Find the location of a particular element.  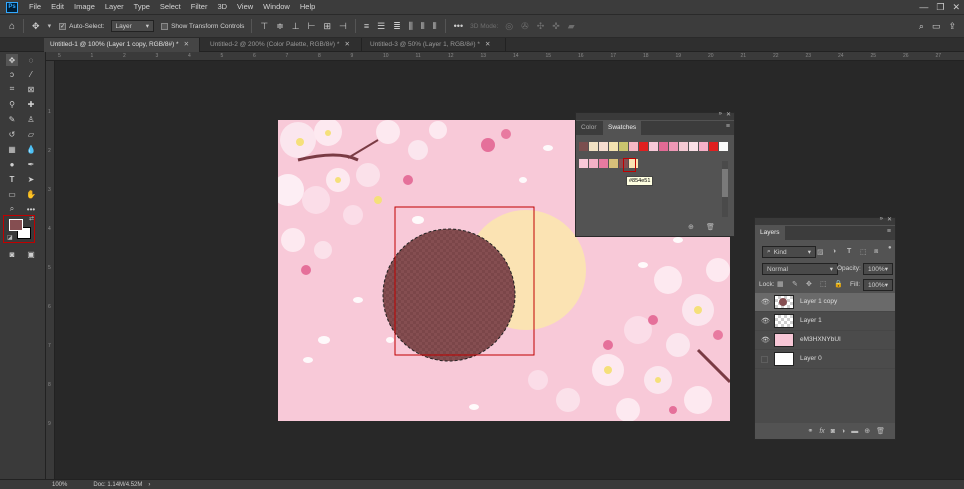

blend-mode-dropdown: Normal ▾ is located at coordinates (800, 269).